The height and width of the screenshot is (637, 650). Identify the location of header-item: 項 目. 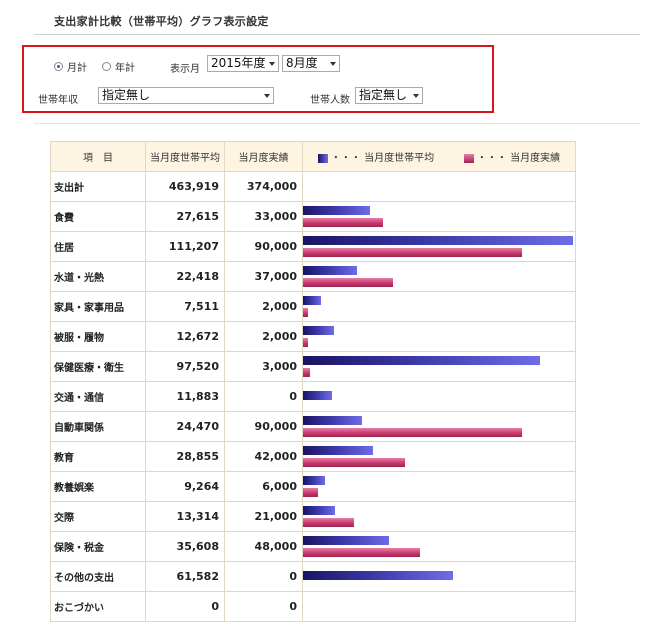
(98, 156).